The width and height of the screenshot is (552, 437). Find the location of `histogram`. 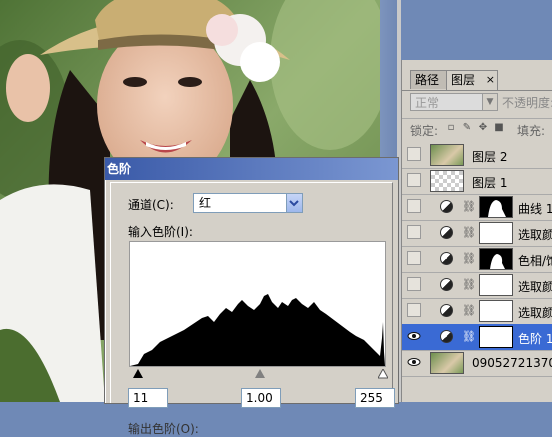

histogram is located at coordinates (257, 304).